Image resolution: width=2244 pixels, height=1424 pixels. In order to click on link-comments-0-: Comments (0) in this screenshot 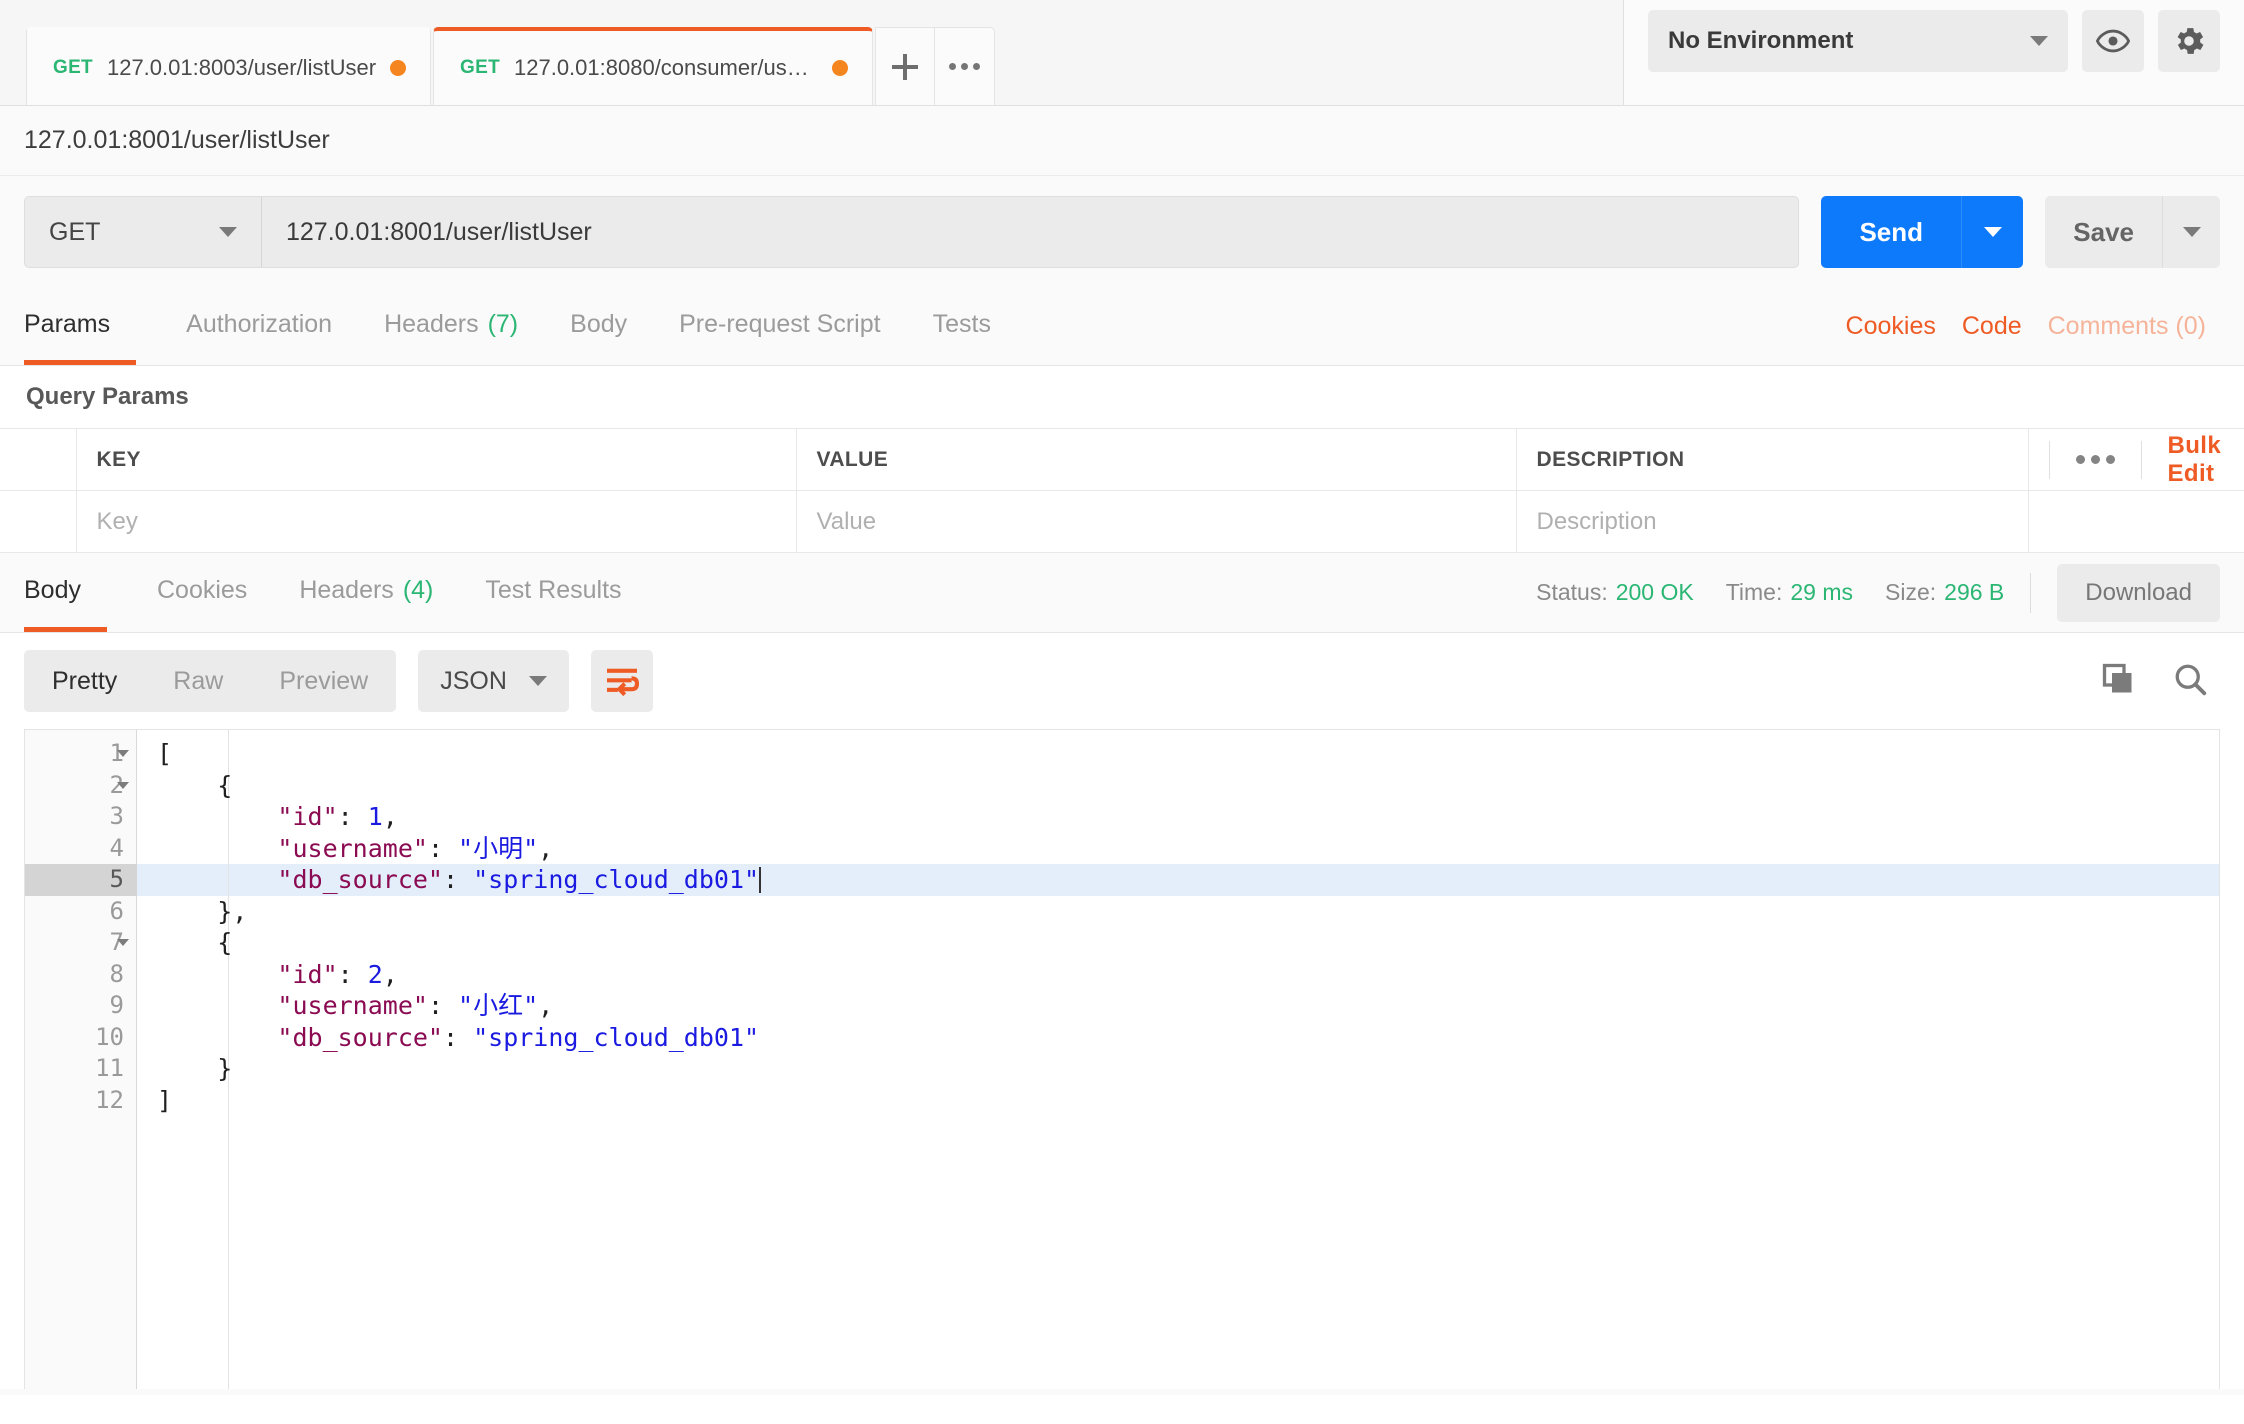, I will do `click(2127, 326)`.